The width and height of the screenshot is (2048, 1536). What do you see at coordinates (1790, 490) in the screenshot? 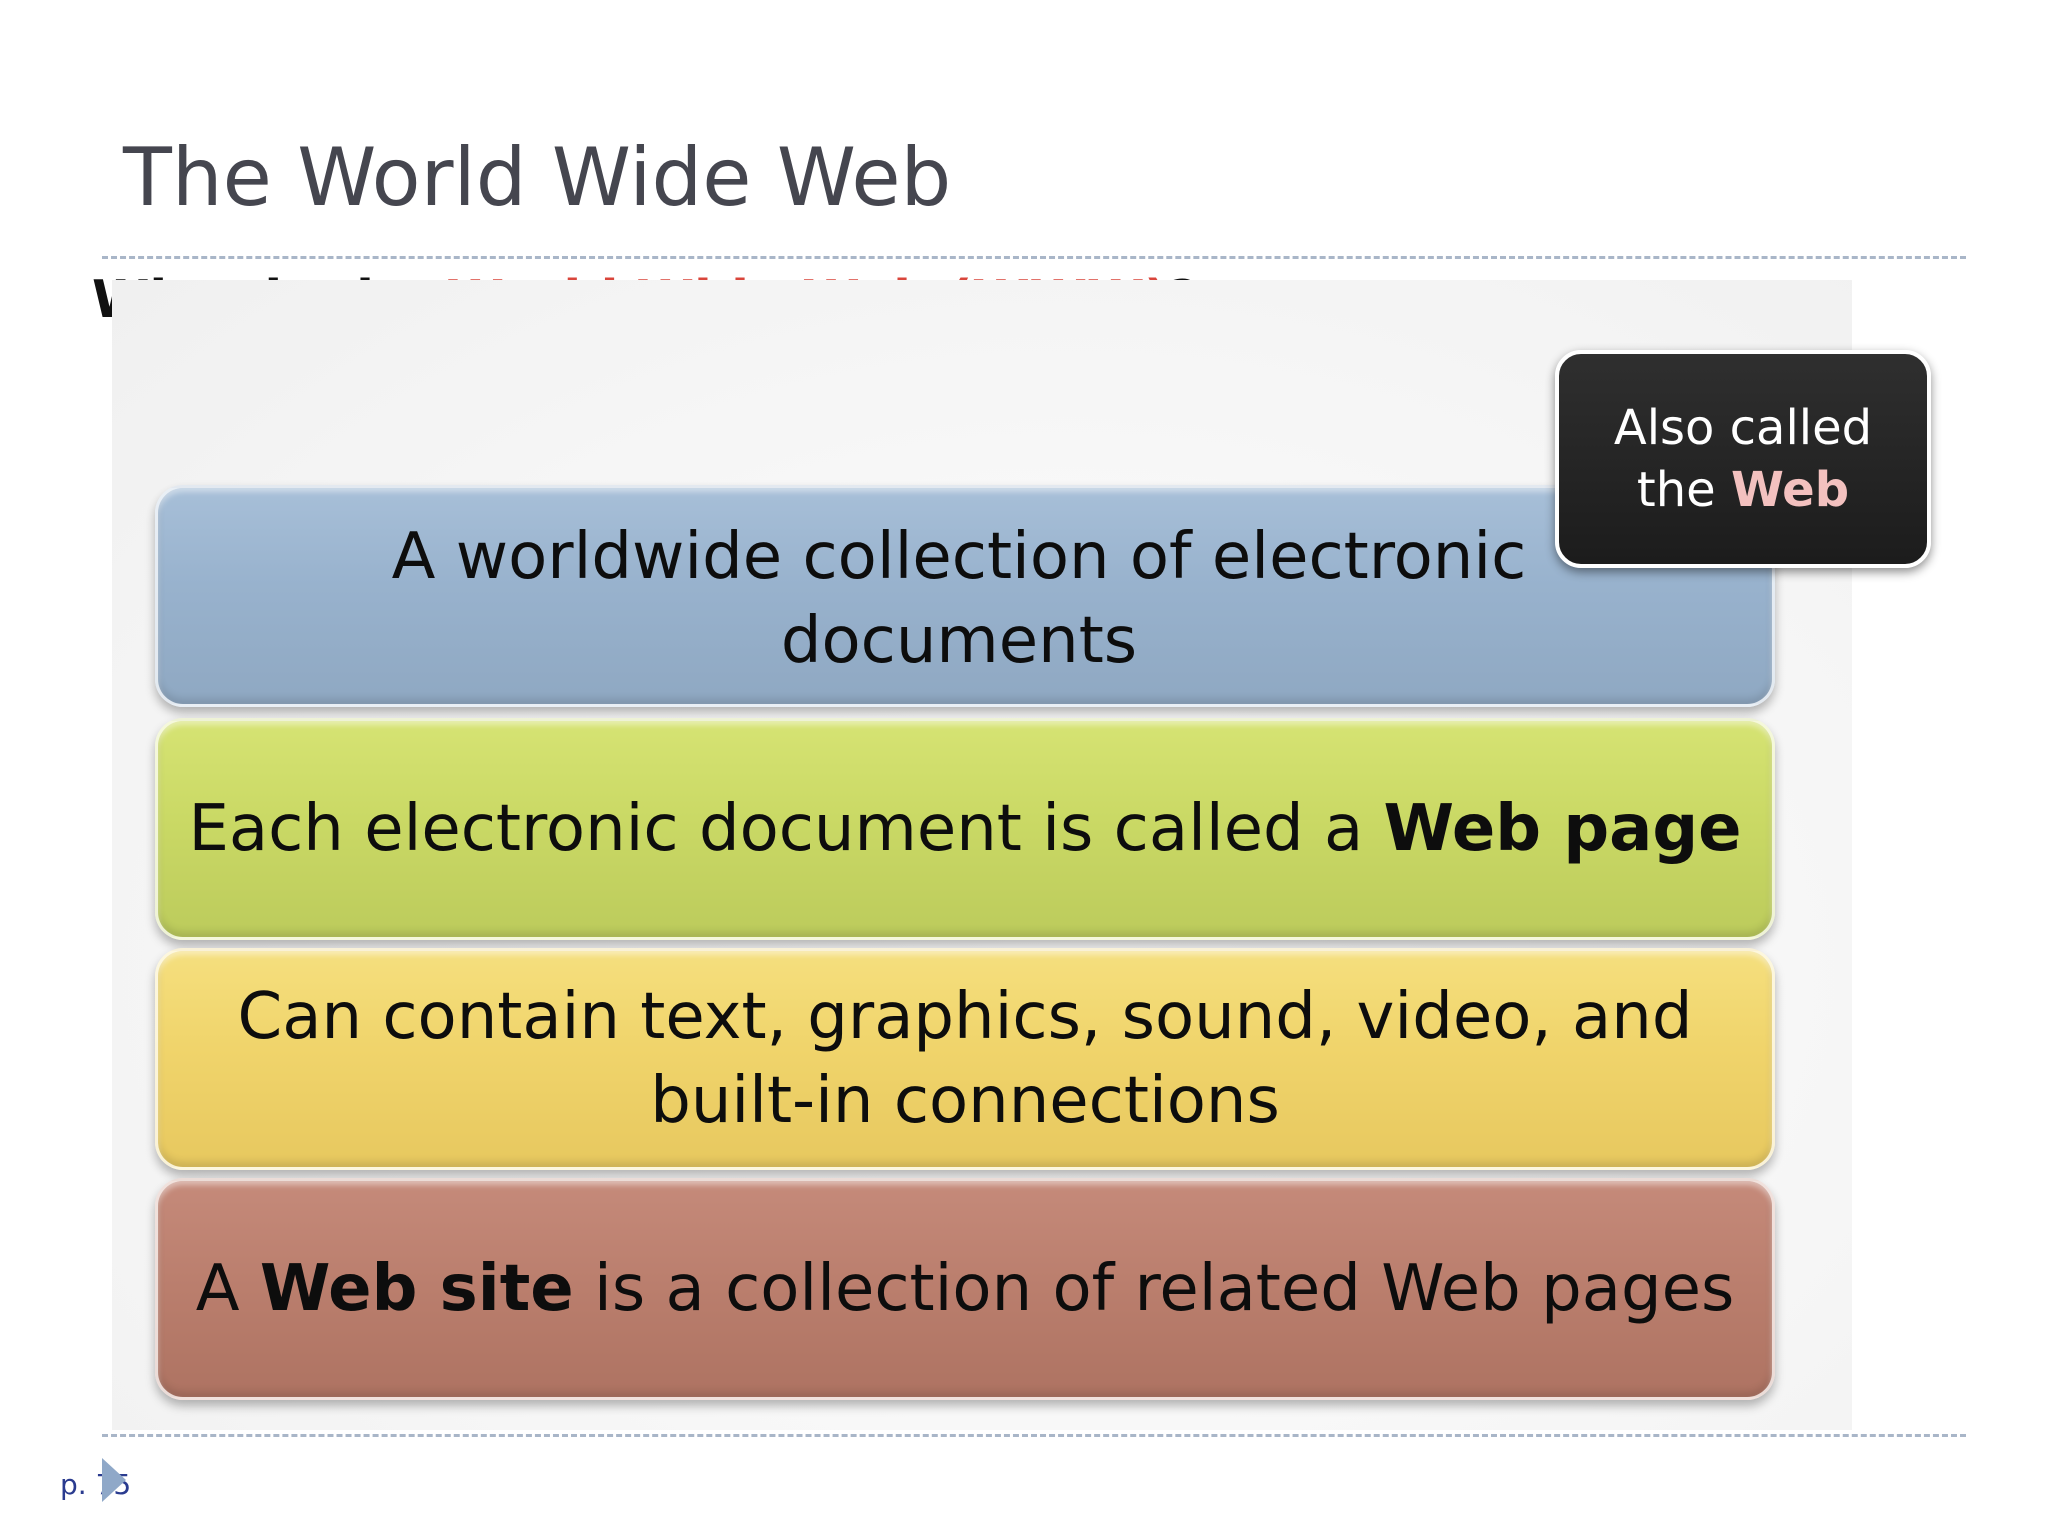
I see `callout-bold-term: Web` at bounding box center [1790, 490].